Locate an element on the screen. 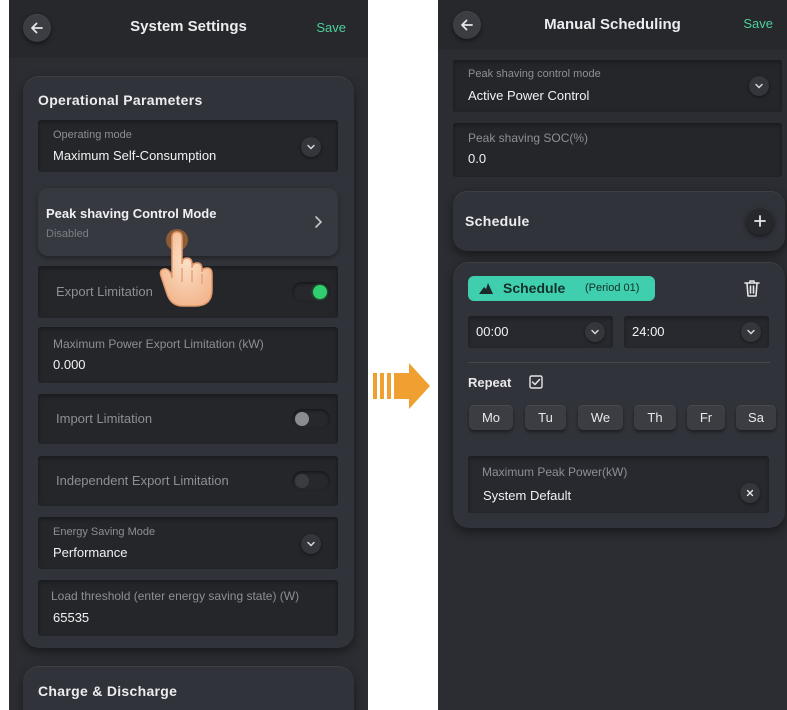 The width and height of the screenshot is (787, 710). clear-button is located at coordinates (750, 493).